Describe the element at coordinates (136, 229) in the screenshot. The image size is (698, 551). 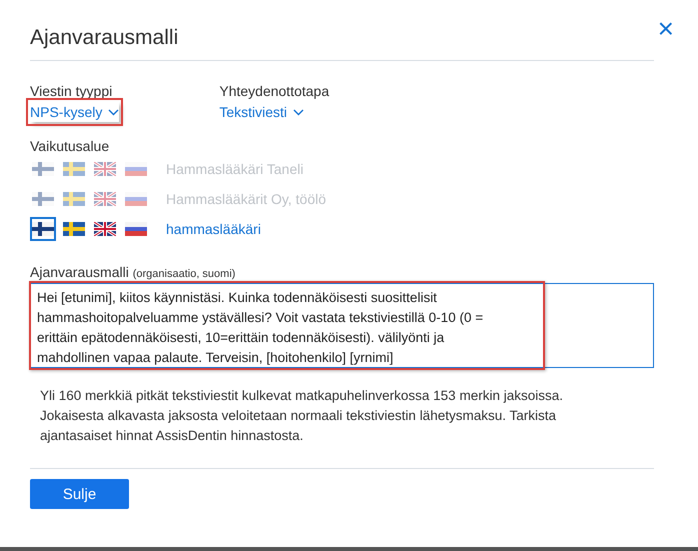
I see `ru-flag-icon` at that location.